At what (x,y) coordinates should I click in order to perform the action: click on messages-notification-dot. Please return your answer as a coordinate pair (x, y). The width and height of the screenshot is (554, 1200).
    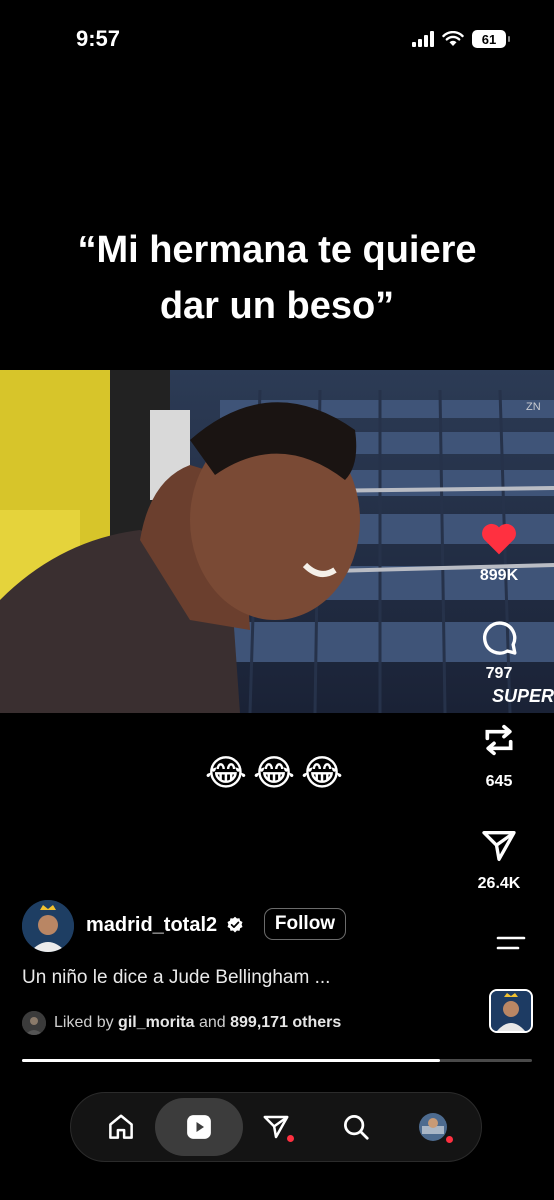
    Looking at the image, I should click on (290, 1138).